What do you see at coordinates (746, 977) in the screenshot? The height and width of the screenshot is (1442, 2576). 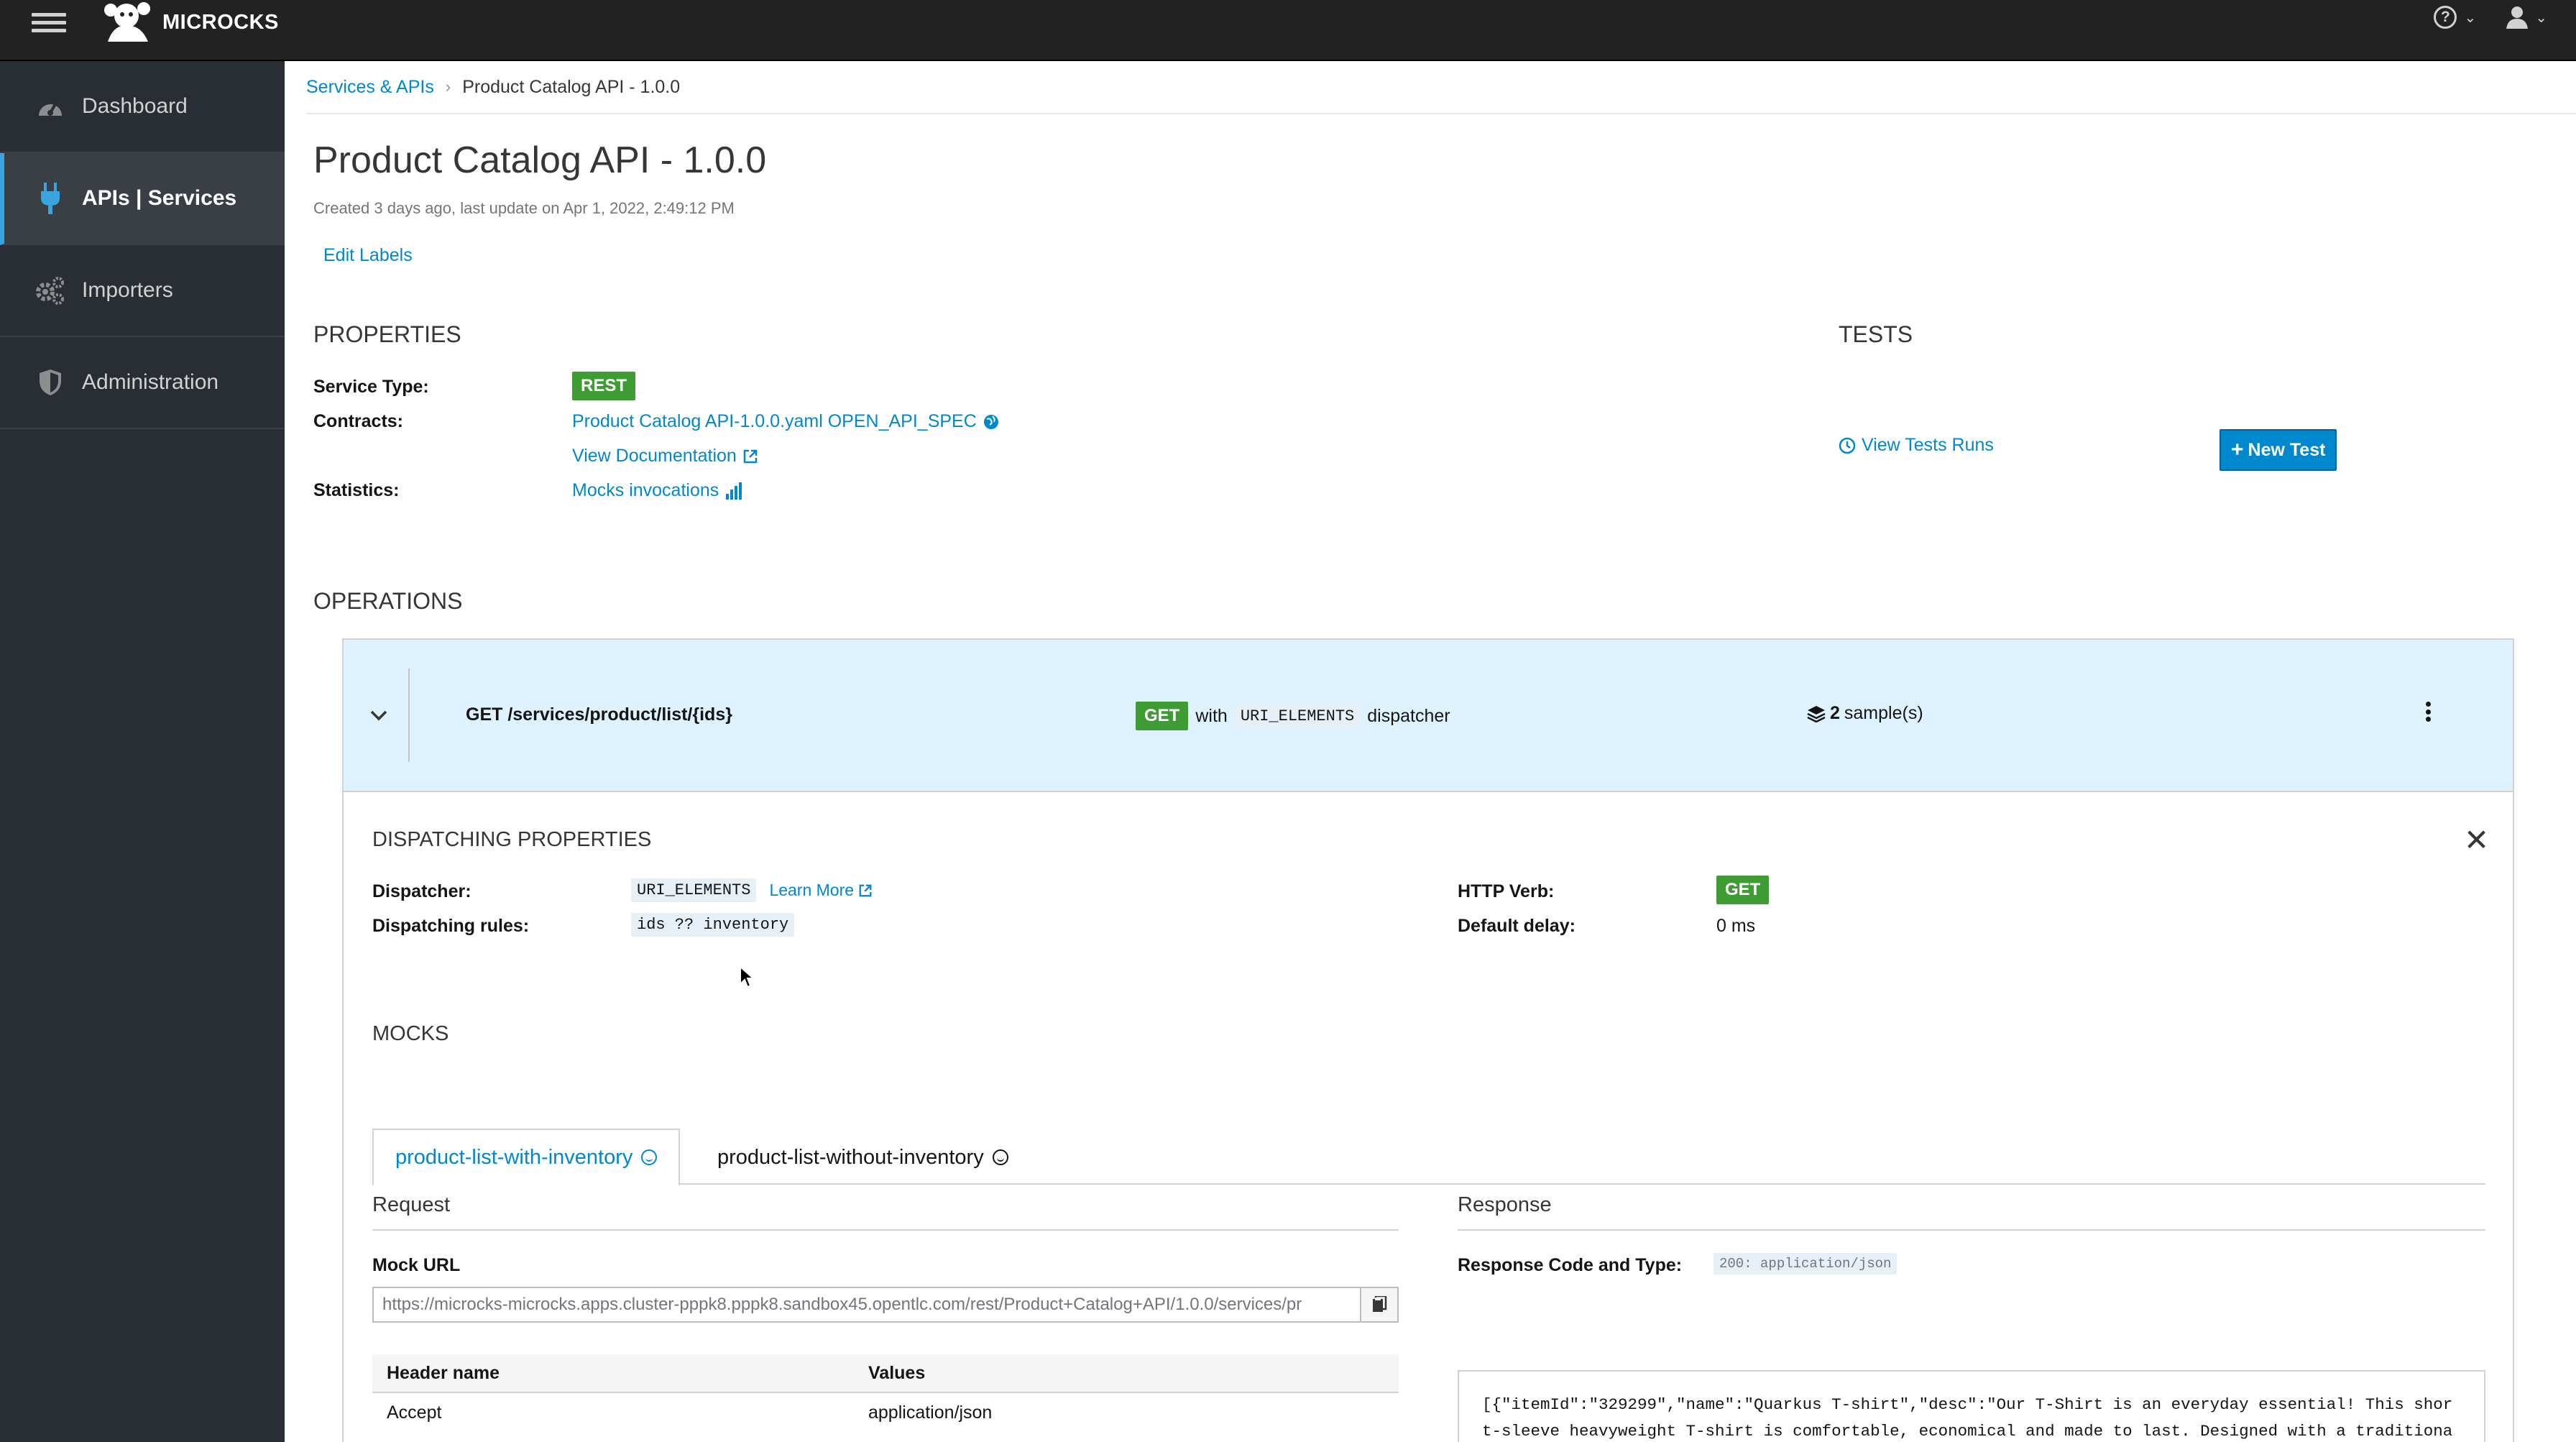 I see `mouse-cursor-icon` at bounding box center [746, 977].